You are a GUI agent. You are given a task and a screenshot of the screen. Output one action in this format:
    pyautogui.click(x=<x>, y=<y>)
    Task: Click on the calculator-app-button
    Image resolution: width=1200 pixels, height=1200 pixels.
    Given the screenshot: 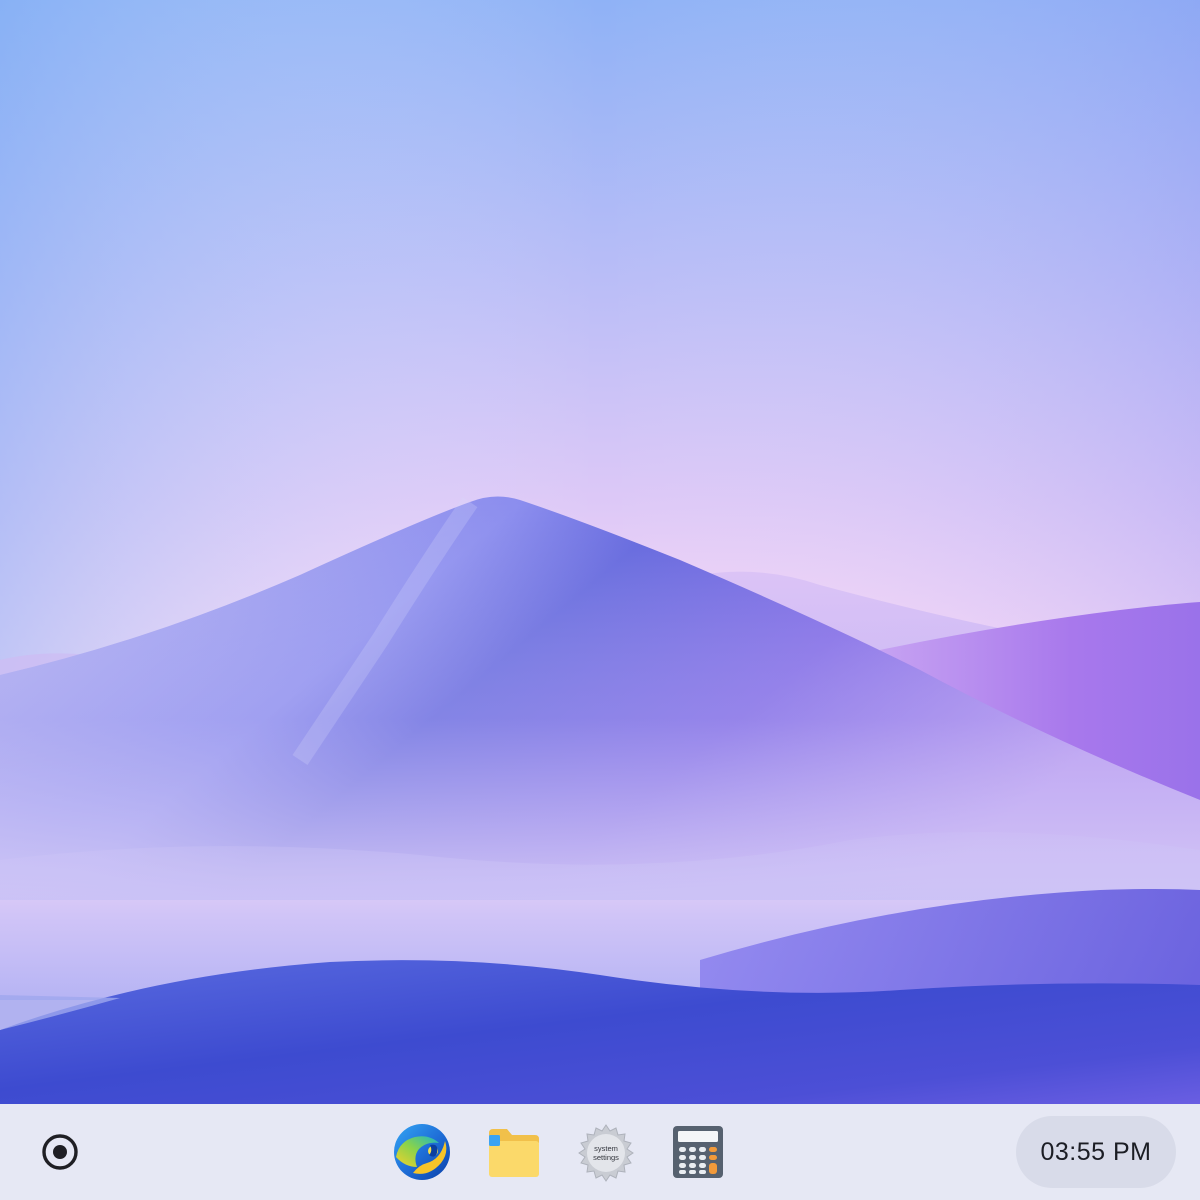 What is the action you would take?
    pyautogui.click(x=698, y=1152)
    